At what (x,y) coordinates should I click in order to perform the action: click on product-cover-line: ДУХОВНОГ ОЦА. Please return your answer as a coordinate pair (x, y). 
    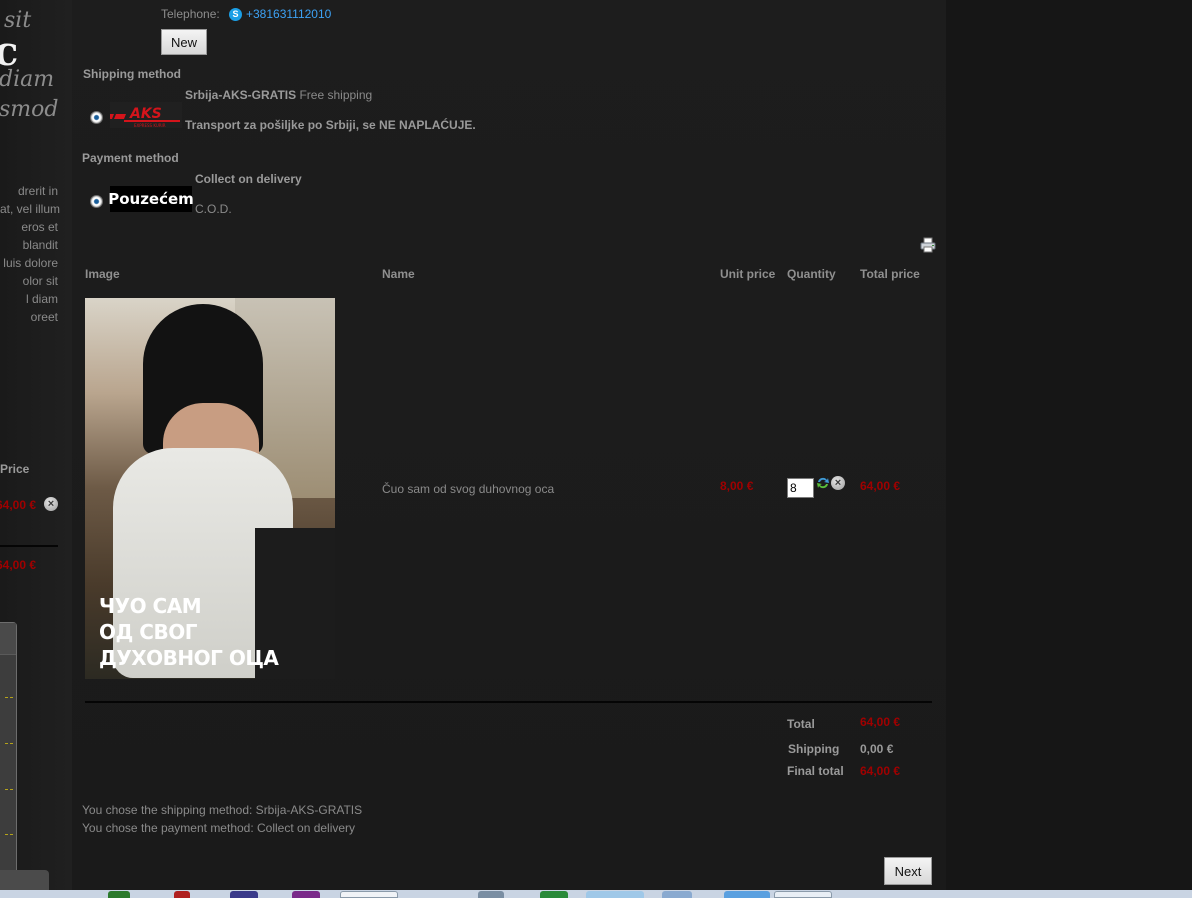
    Looking at the image, I should click on (189, 658).